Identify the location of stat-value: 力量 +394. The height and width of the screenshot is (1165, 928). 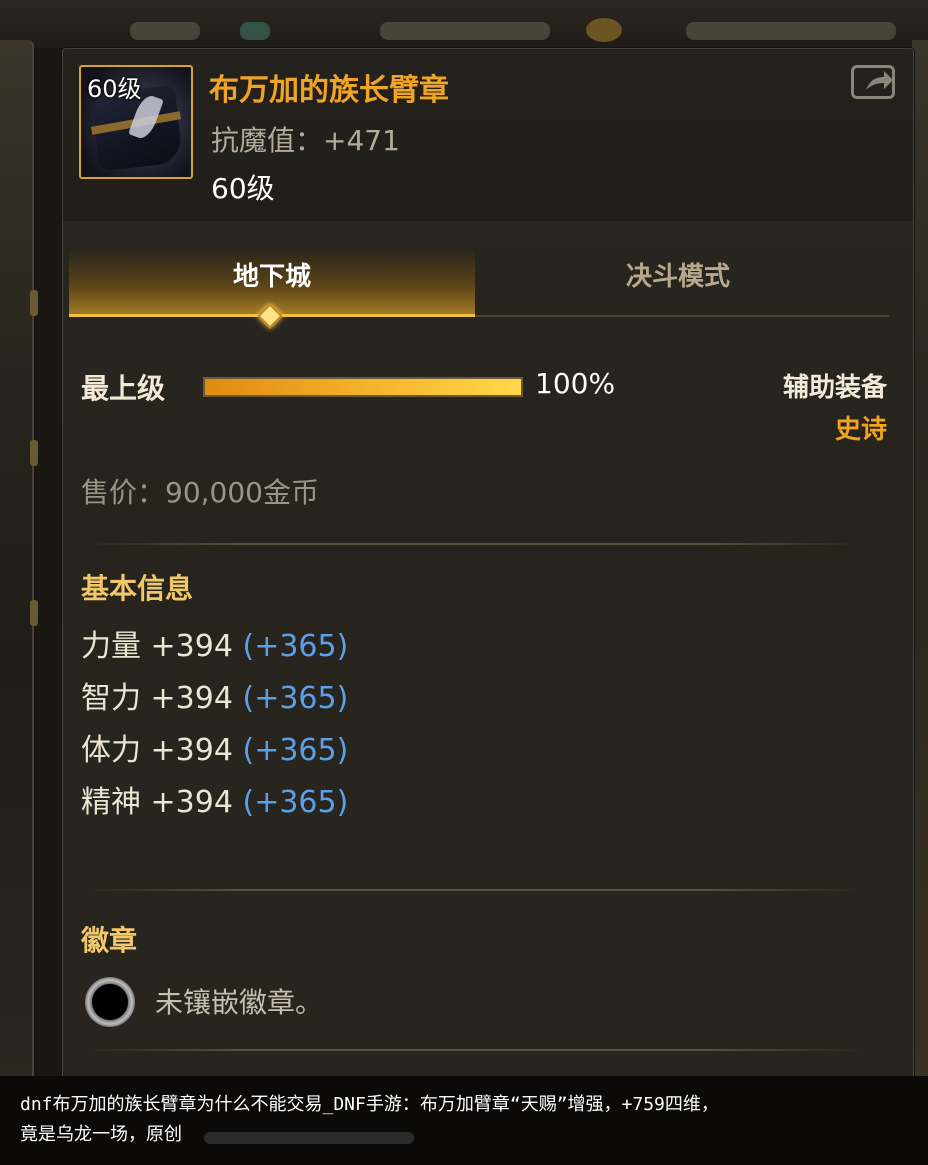
(157, 646).